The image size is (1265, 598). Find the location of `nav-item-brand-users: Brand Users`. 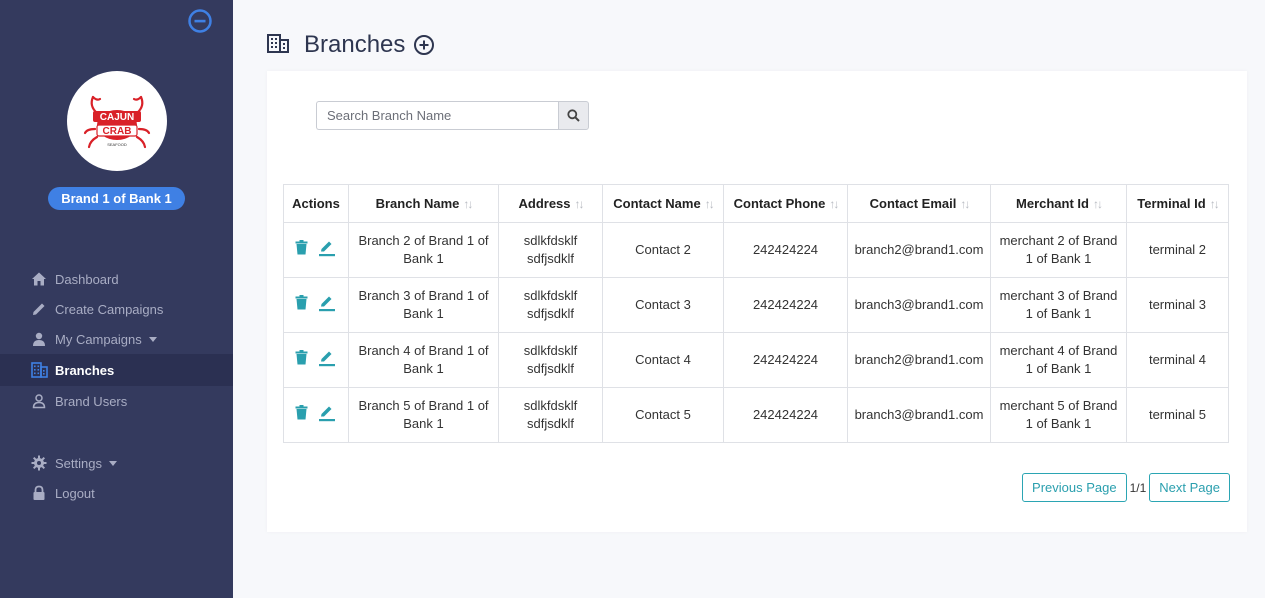

nav-item-brand-users: Brand Users is located at coordinates (116, 401).